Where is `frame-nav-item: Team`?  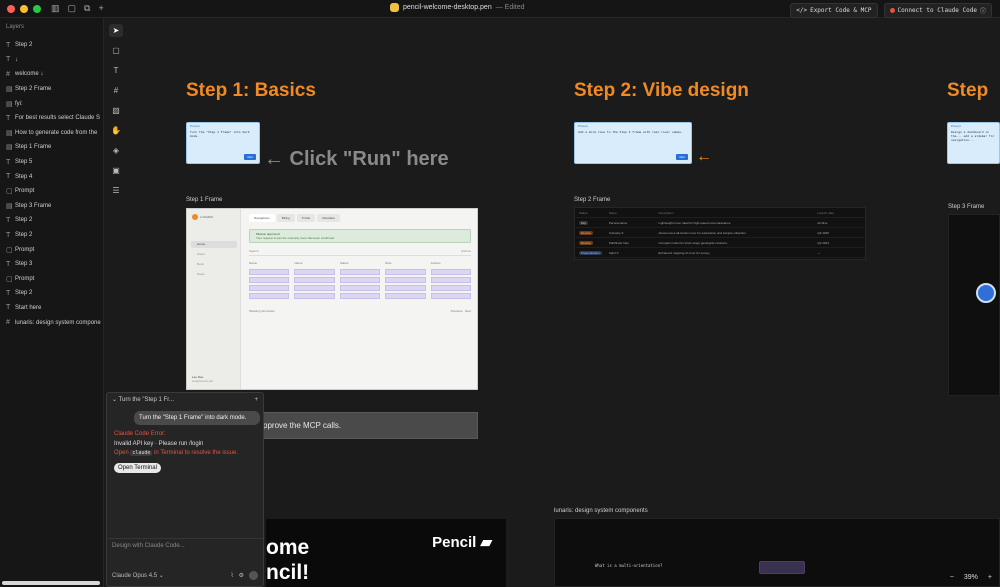
frame-nav-item: Team is located at coordinates (201, 274).